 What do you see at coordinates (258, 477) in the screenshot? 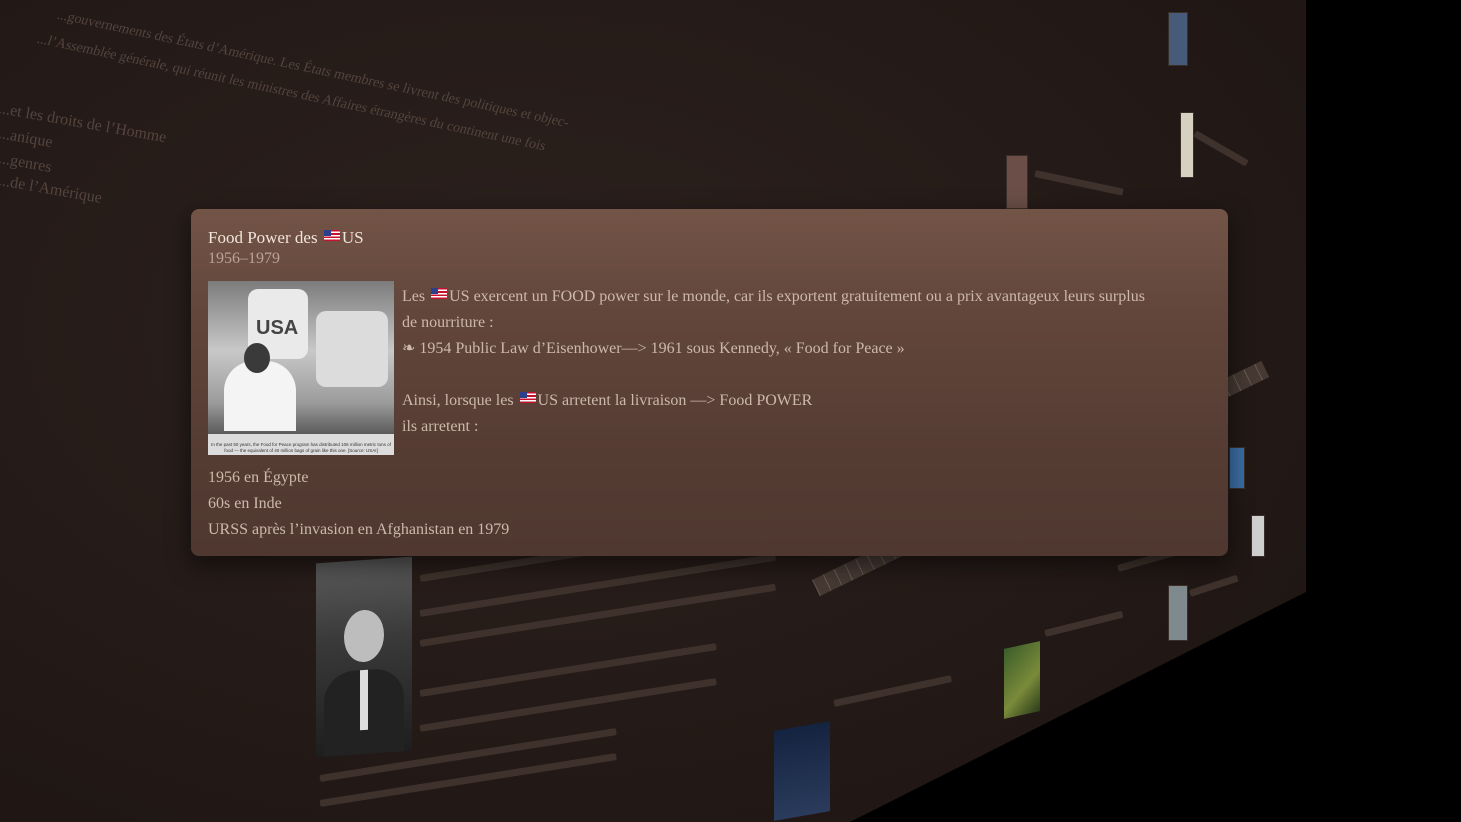
I see `event-list-item: 1956 en Égypte` at bounding box center [258, 477].